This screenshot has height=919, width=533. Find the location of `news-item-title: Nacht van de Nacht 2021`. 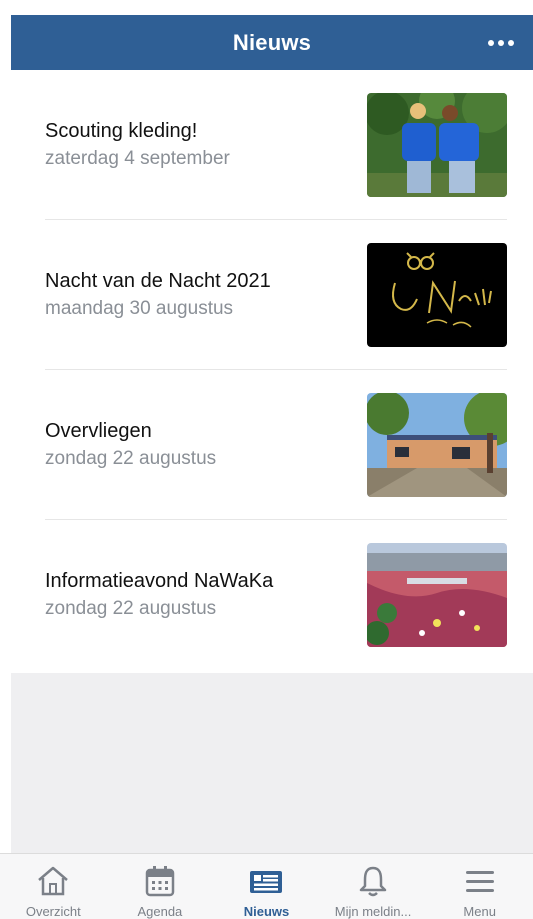

news-item-title: Nacht van de Nacht 2021 is located at coordinates (158, 281).